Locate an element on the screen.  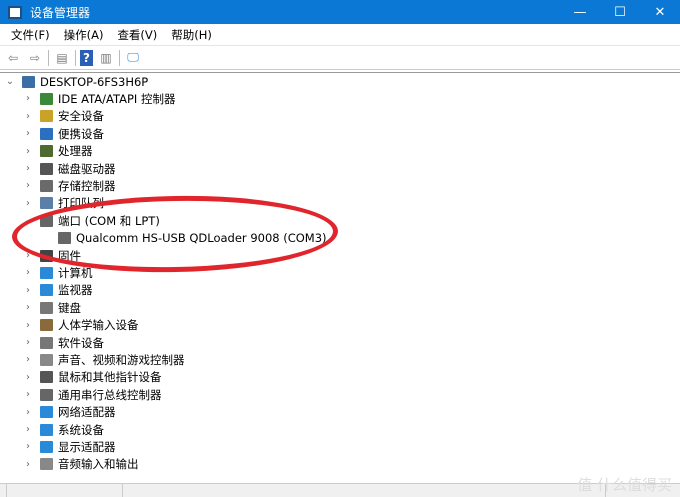
tree-category: › 计算机 is located at coordinates (57, 272).